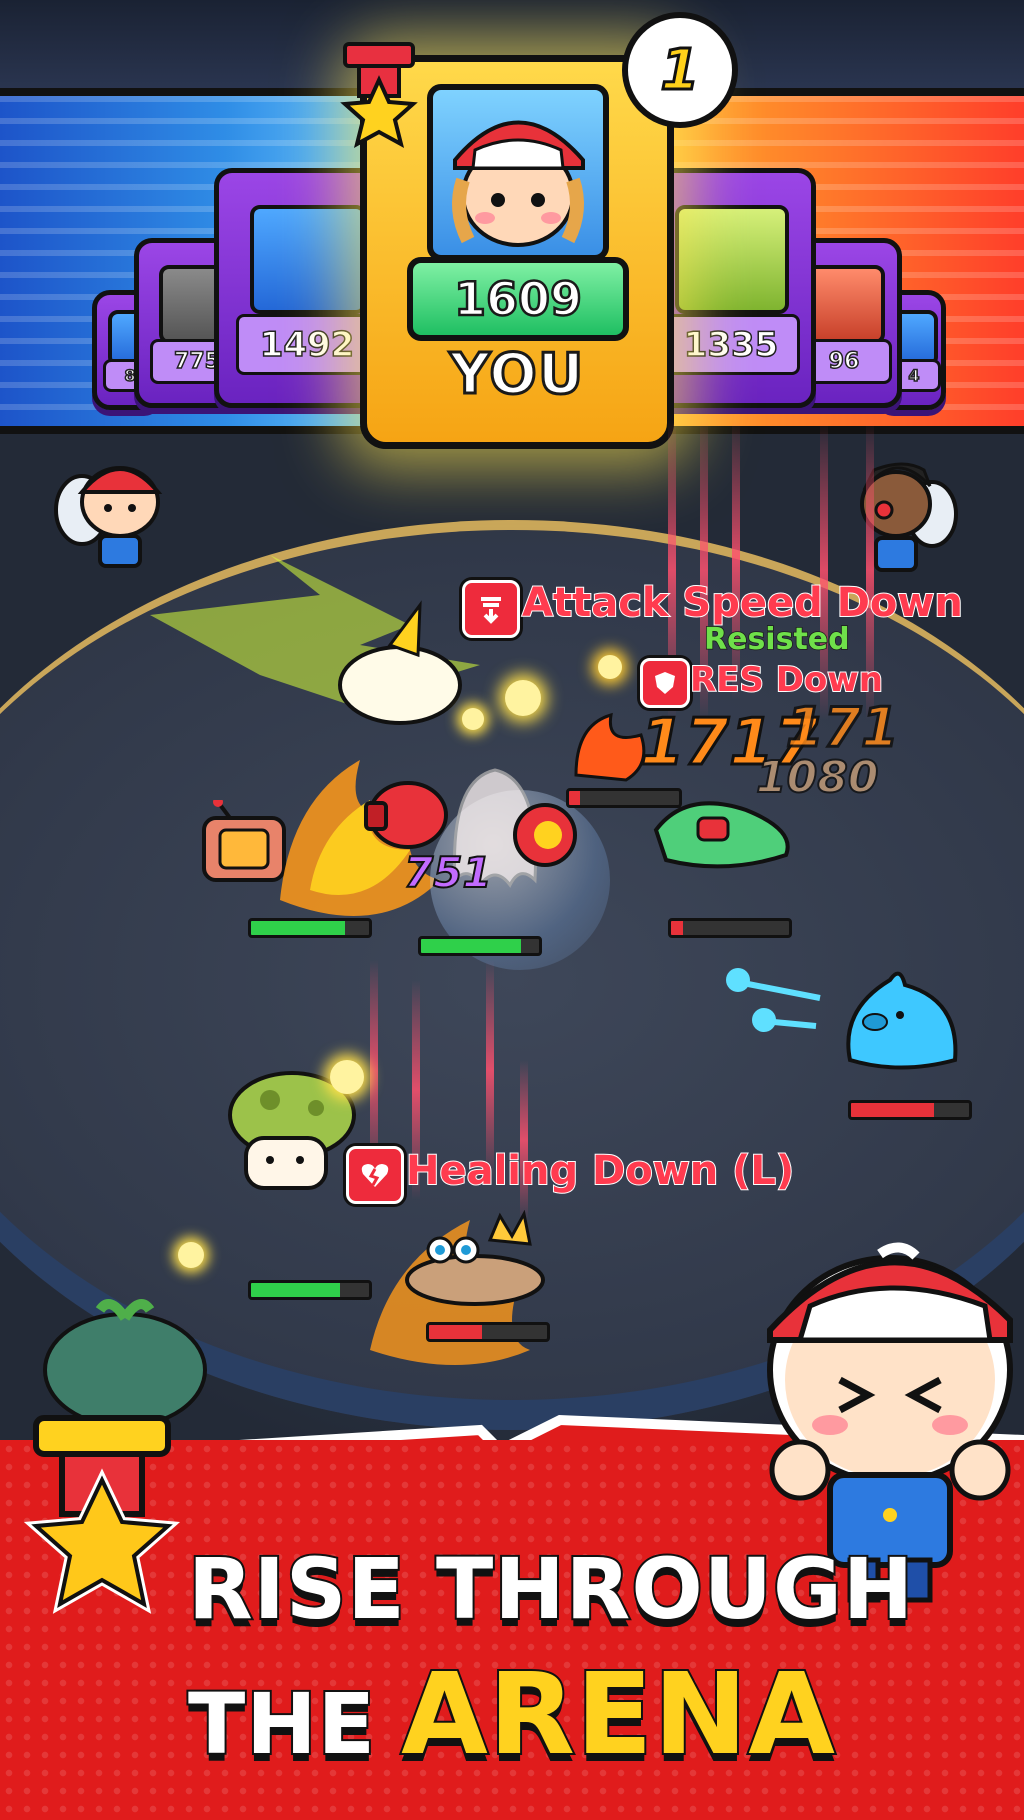 Image resolution: width=1024 pixels, height=1820 pixels. I want to click on damage-number-crit: 171, so click(843, 728).